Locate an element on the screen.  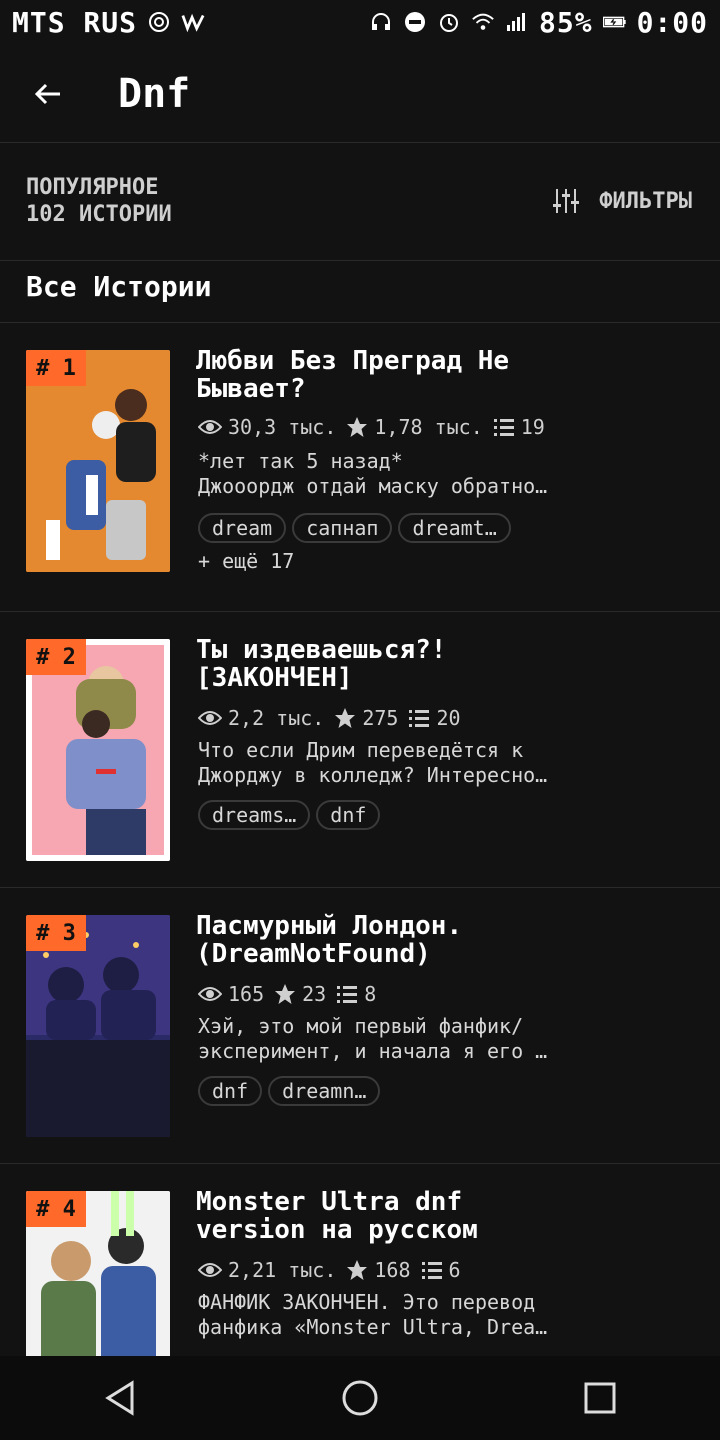
description-line: ФАНФИК ЗАКОНЧЕН. Это перевод is located at coordinates (367, 1302).